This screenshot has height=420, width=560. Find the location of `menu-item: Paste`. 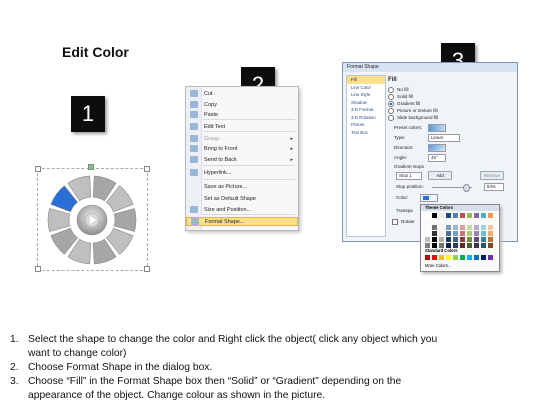

menu-item: Paste is located at coordinates (242, 114).